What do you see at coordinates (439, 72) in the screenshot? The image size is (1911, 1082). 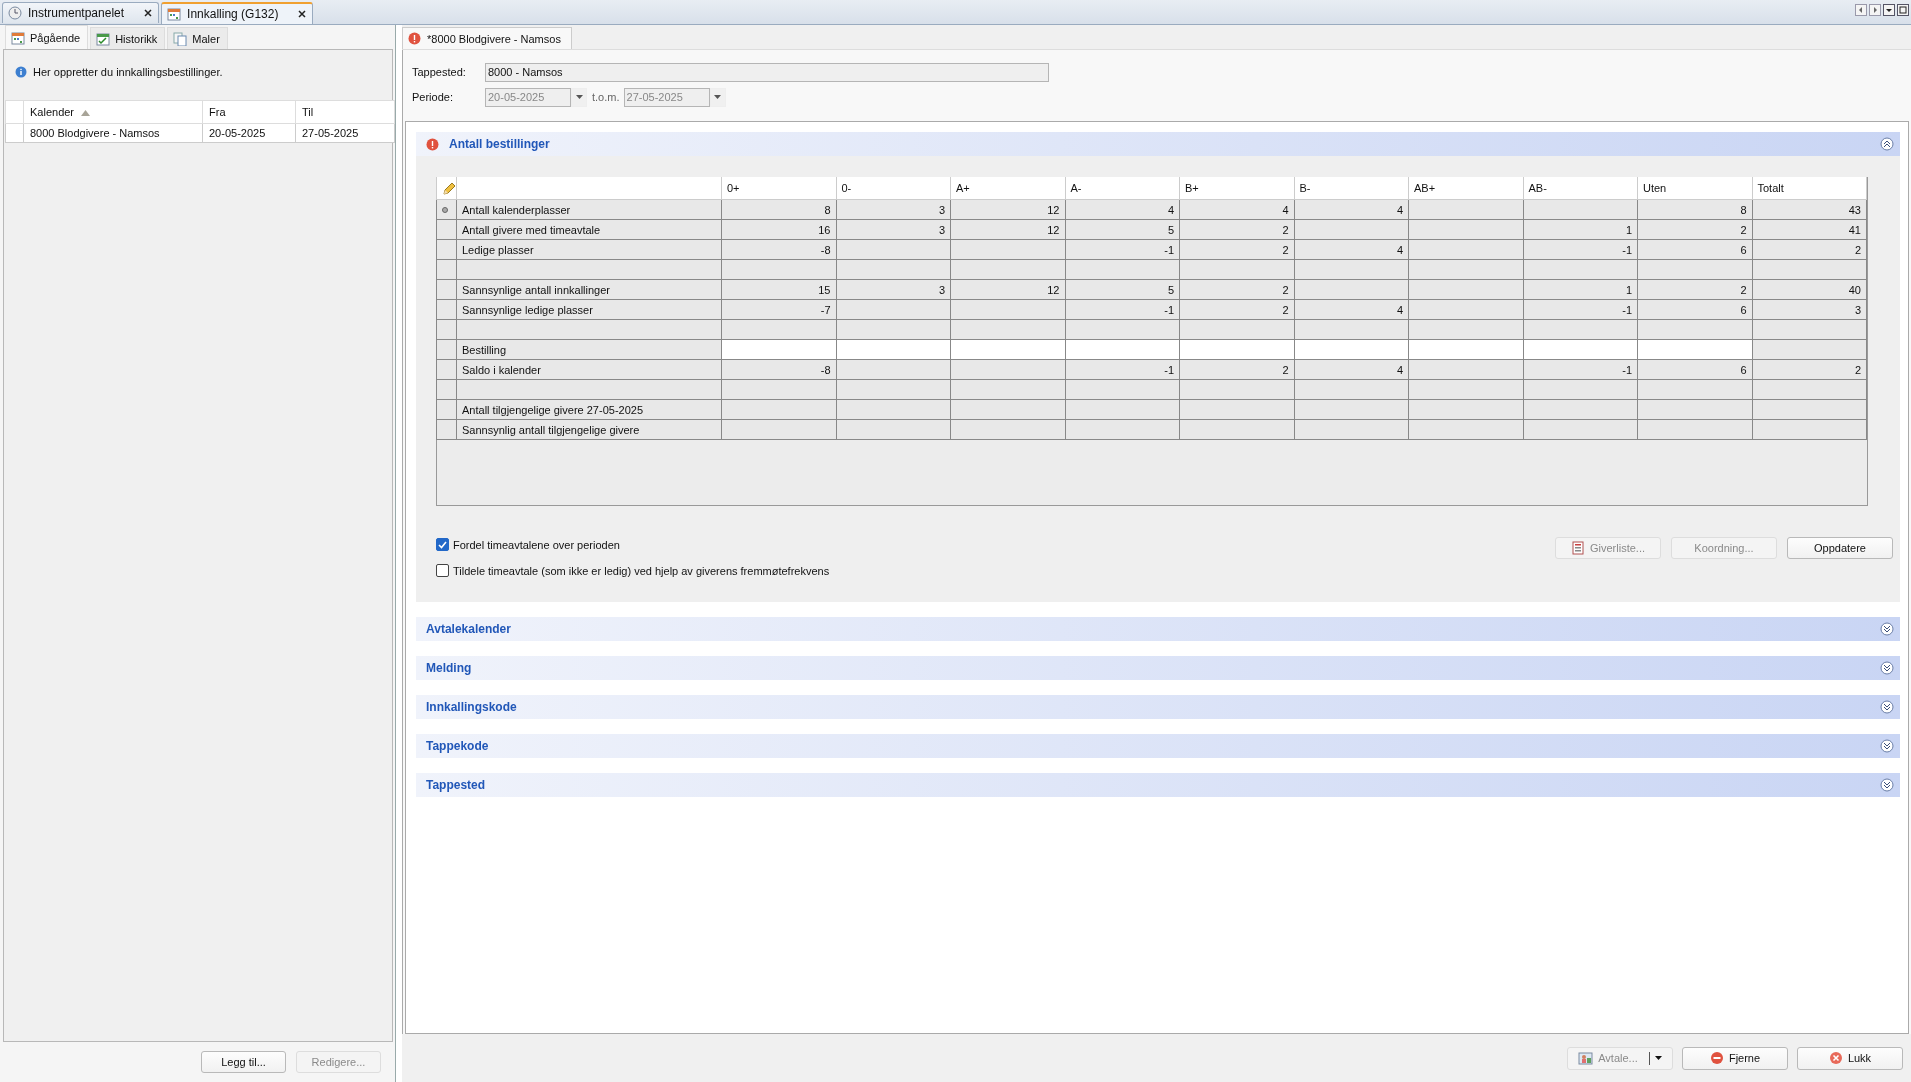 I see `field-label: Tappested:` at bounding box center [439, 72].